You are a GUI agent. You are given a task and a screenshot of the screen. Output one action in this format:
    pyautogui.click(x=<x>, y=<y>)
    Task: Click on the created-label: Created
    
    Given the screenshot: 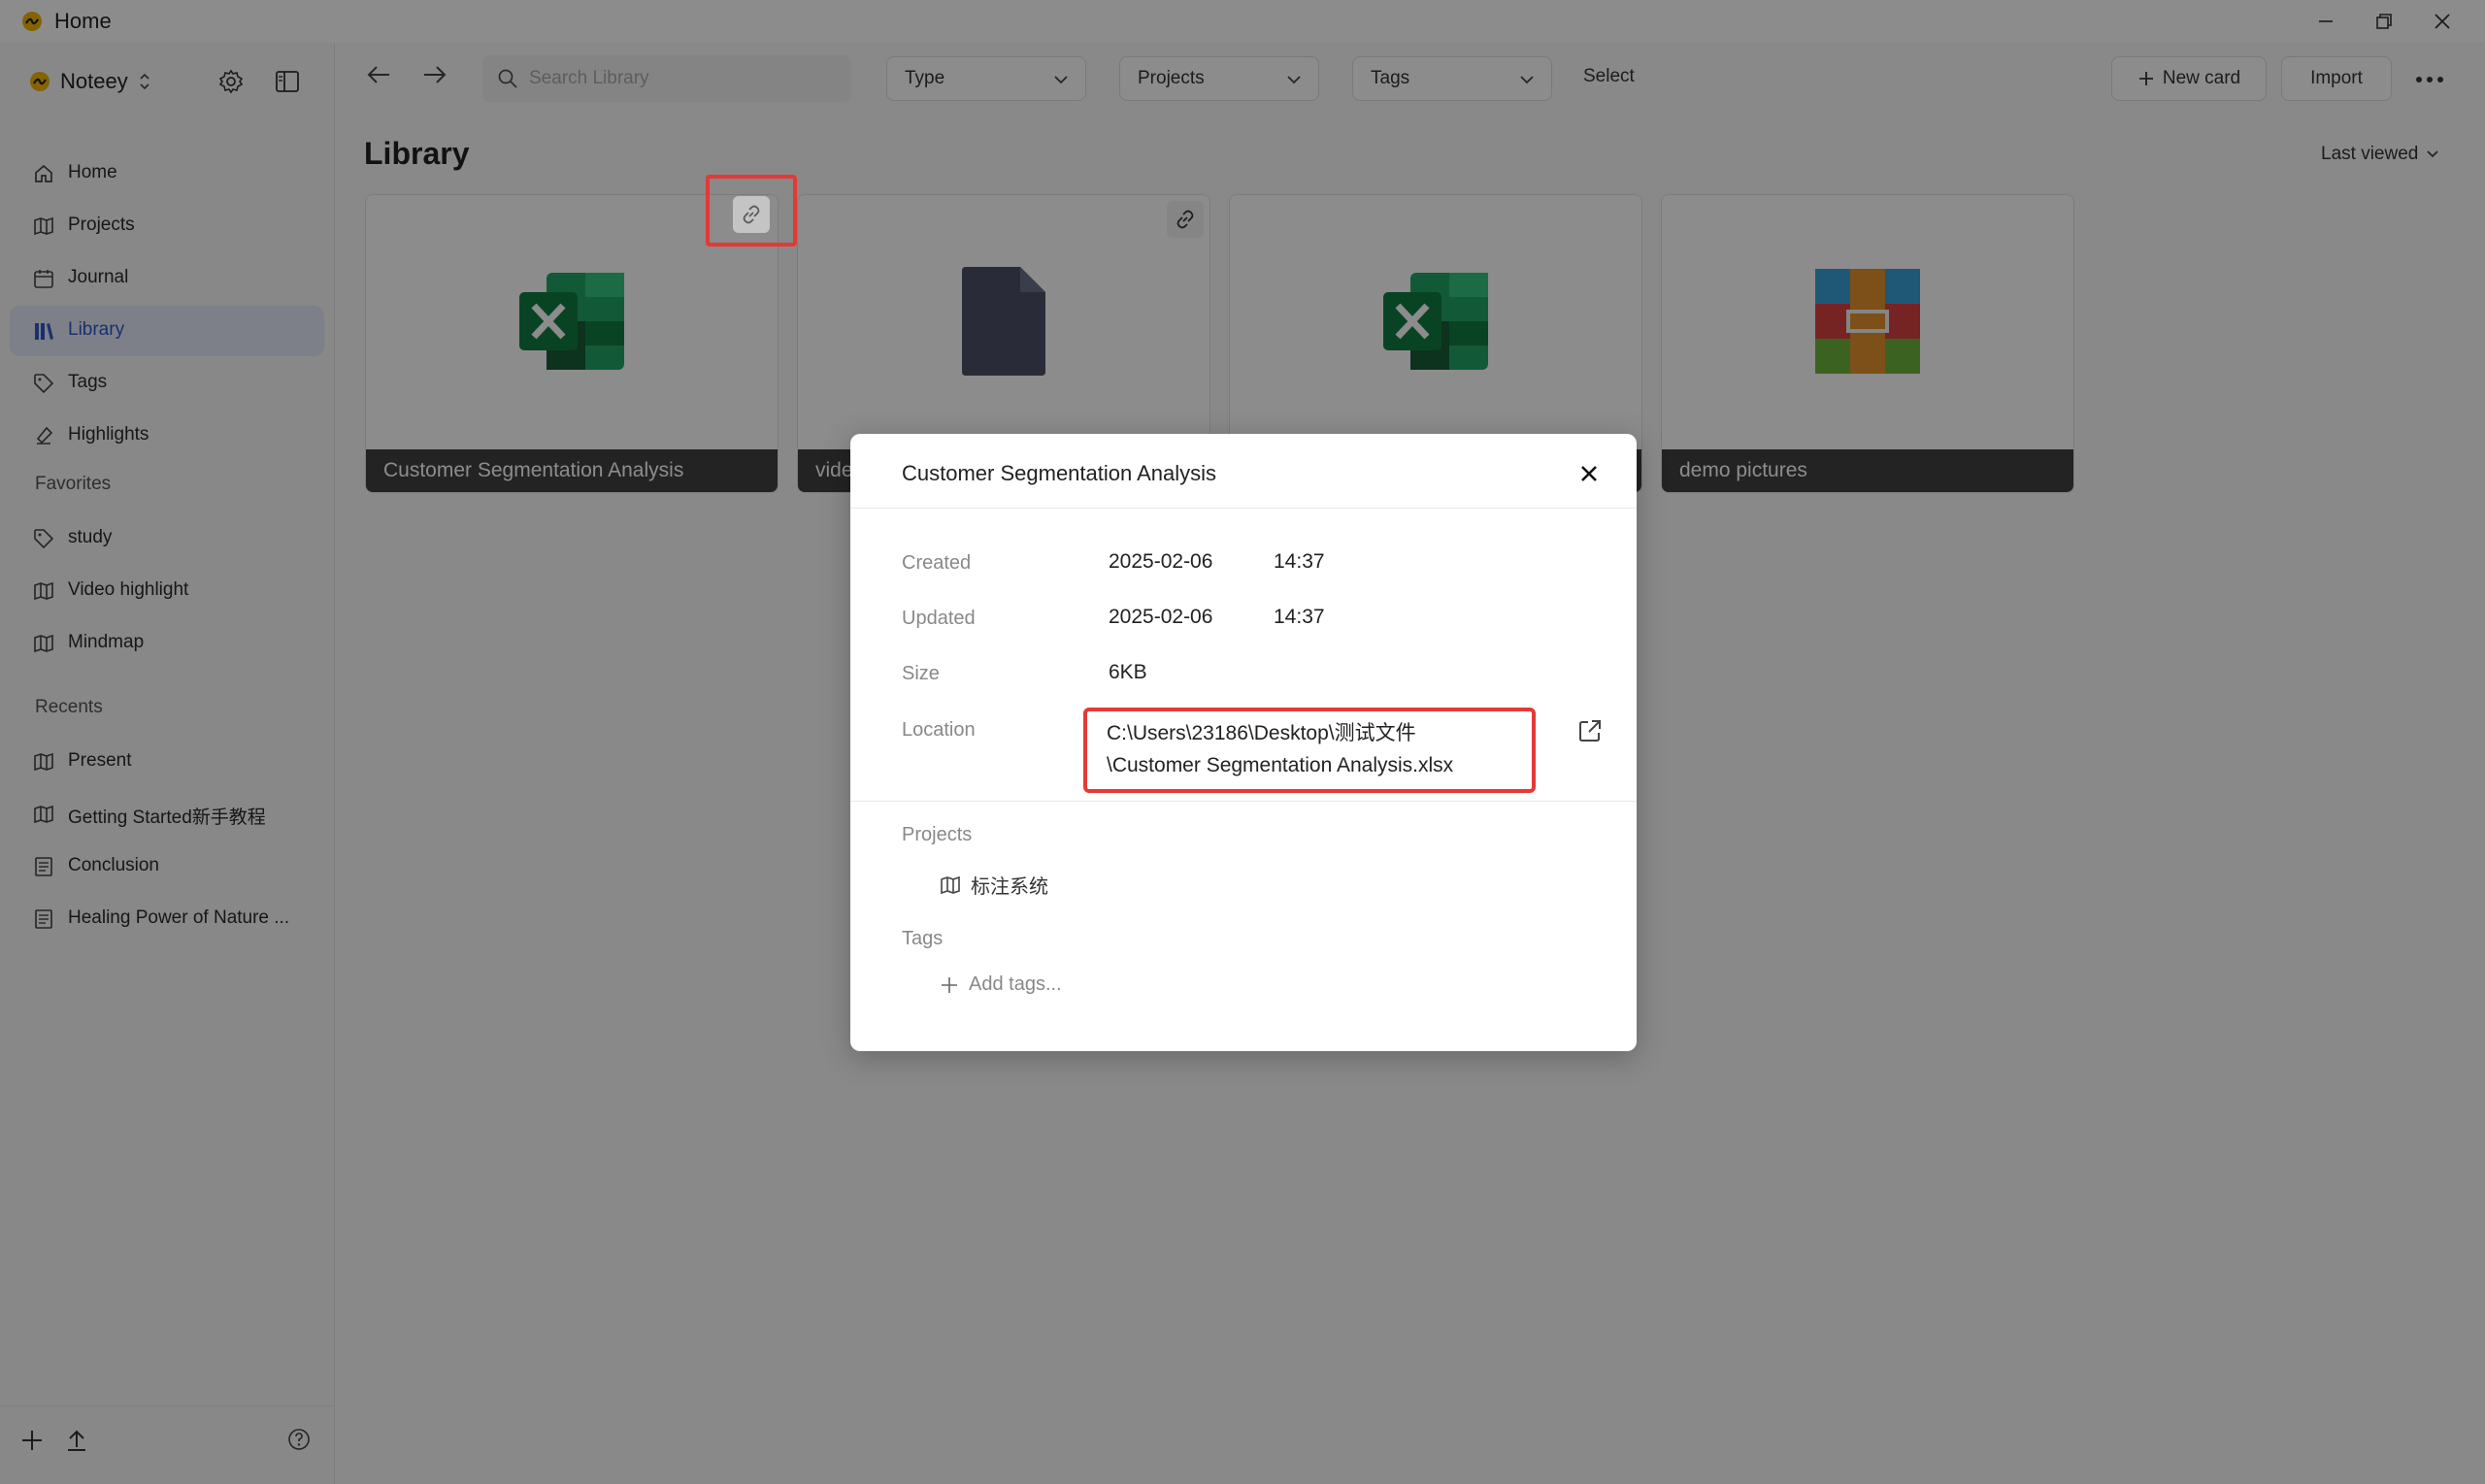 What is the action you would take?
    pyautogui.click(x=937, y=563)
    